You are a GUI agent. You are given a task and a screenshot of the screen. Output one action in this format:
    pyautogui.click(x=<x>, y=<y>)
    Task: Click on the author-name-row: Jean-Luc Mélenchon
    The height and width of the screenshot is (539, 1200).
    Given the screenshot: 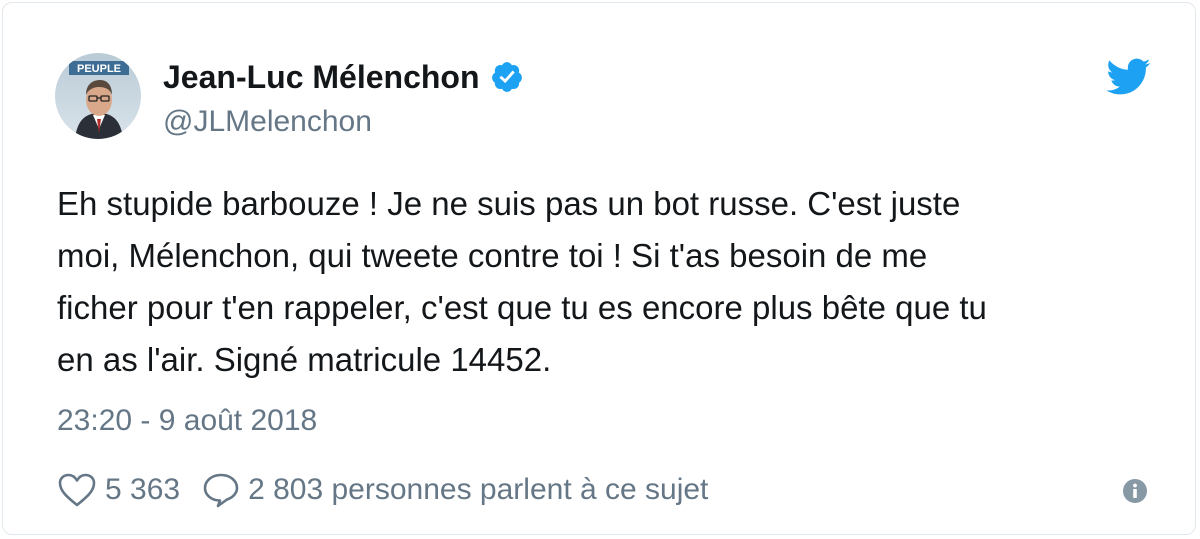 What is the action you would take?
    pyautogui.click(x=343, y=77)
    